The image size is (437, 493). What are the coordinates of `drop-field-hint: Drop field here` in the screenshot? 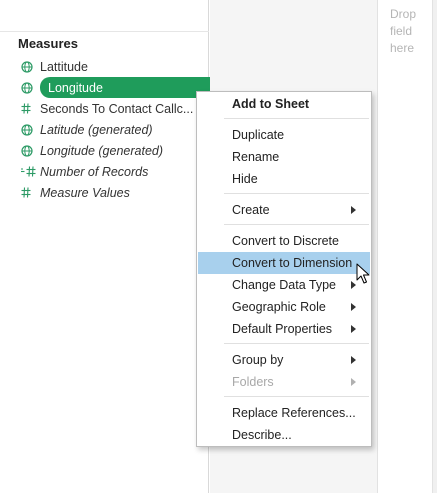 It's located at (410, 31).